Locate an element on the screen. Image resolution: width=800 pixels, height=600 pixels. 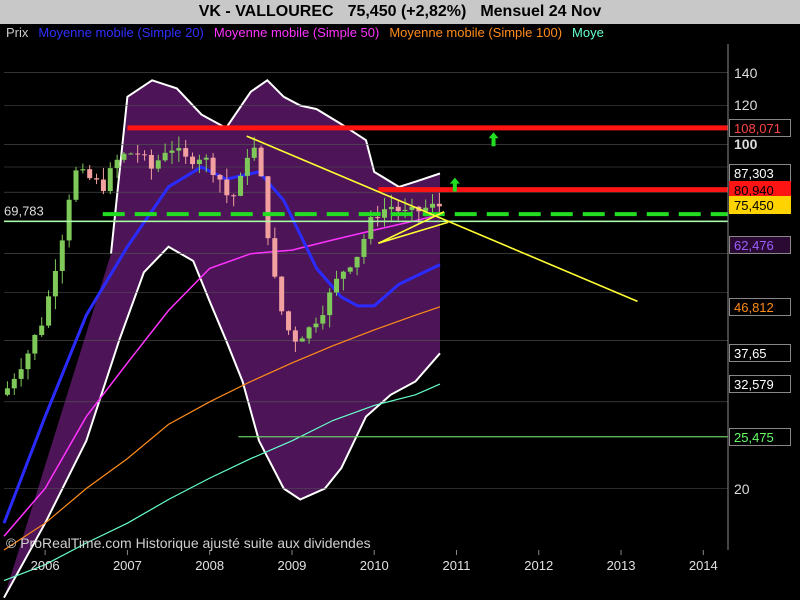
y-tick-label: 120 is located at coordinates (746, 105).